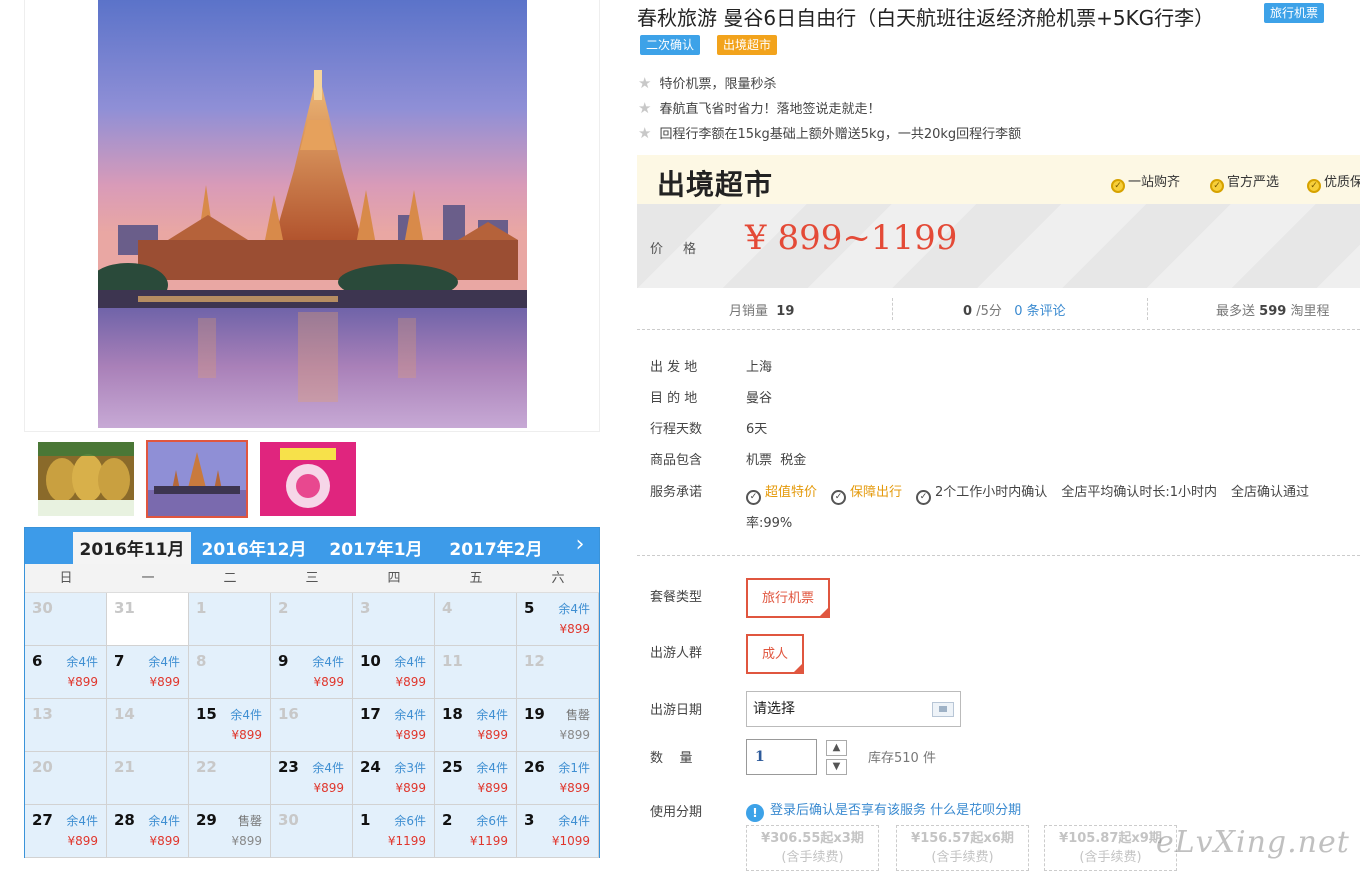 The height and width of the screenshot is (877, 1360). Describe the element at coordinates (132, 548) in the screenshot. I see `tab-2016-11: 2016年11月` at that location.